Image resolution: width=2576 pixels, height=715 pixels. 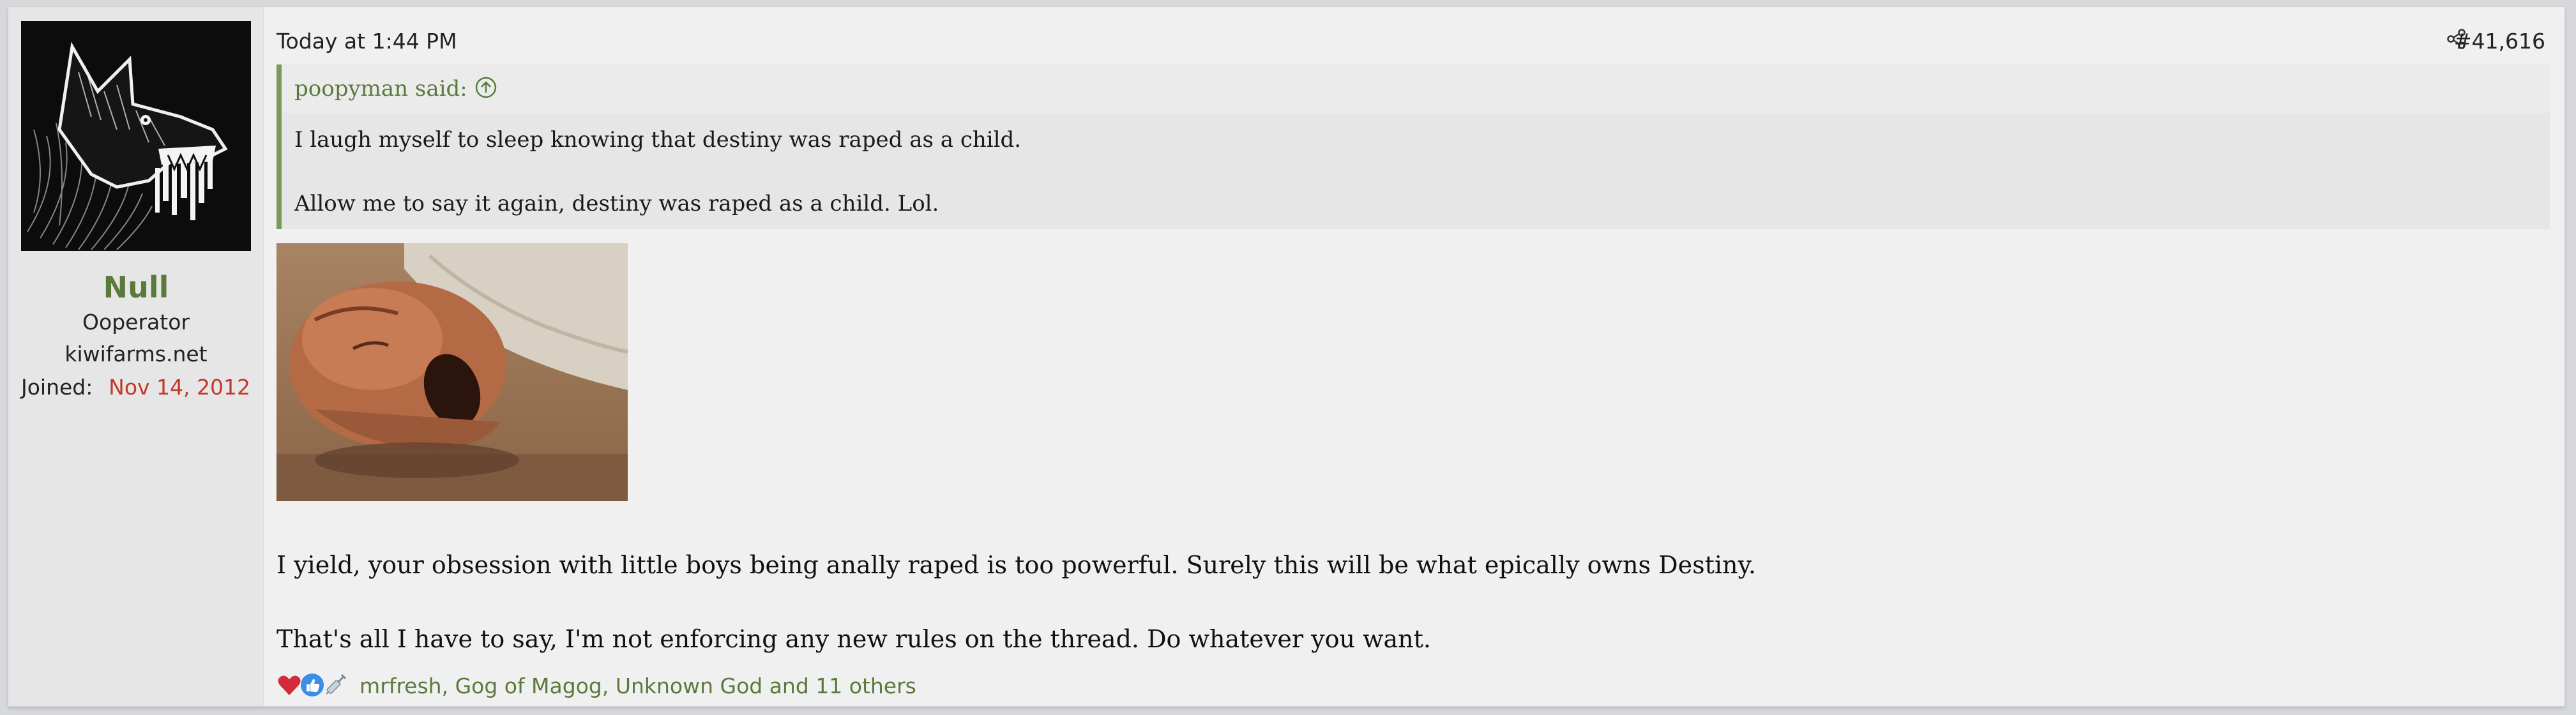 What do you see at coordinates (486, 87) in the screenshot?
I see `jump-to-quote-icon` at bounding box center [486, 87].